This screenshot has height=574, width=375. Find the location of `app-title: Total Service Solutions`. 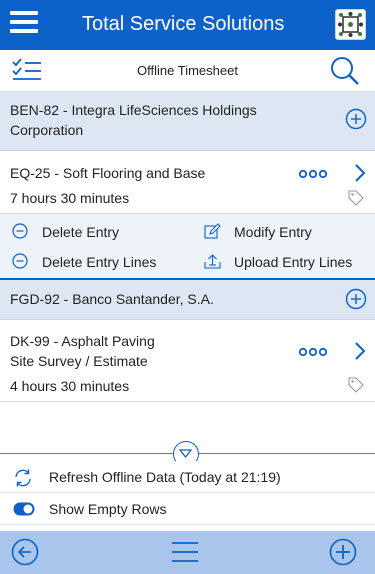

app-title: Total Service Solutions is located at coordinates (183, 24).